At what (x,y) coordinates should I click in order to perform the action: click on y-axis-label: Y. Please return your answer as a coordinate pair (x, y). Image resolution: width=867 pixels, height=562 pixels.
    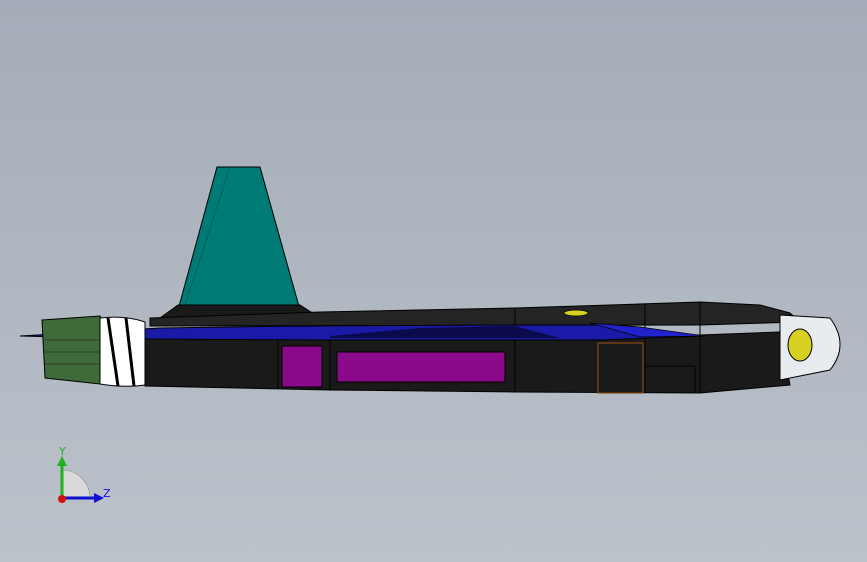
    Looking at the image, I should click on (62, 451).